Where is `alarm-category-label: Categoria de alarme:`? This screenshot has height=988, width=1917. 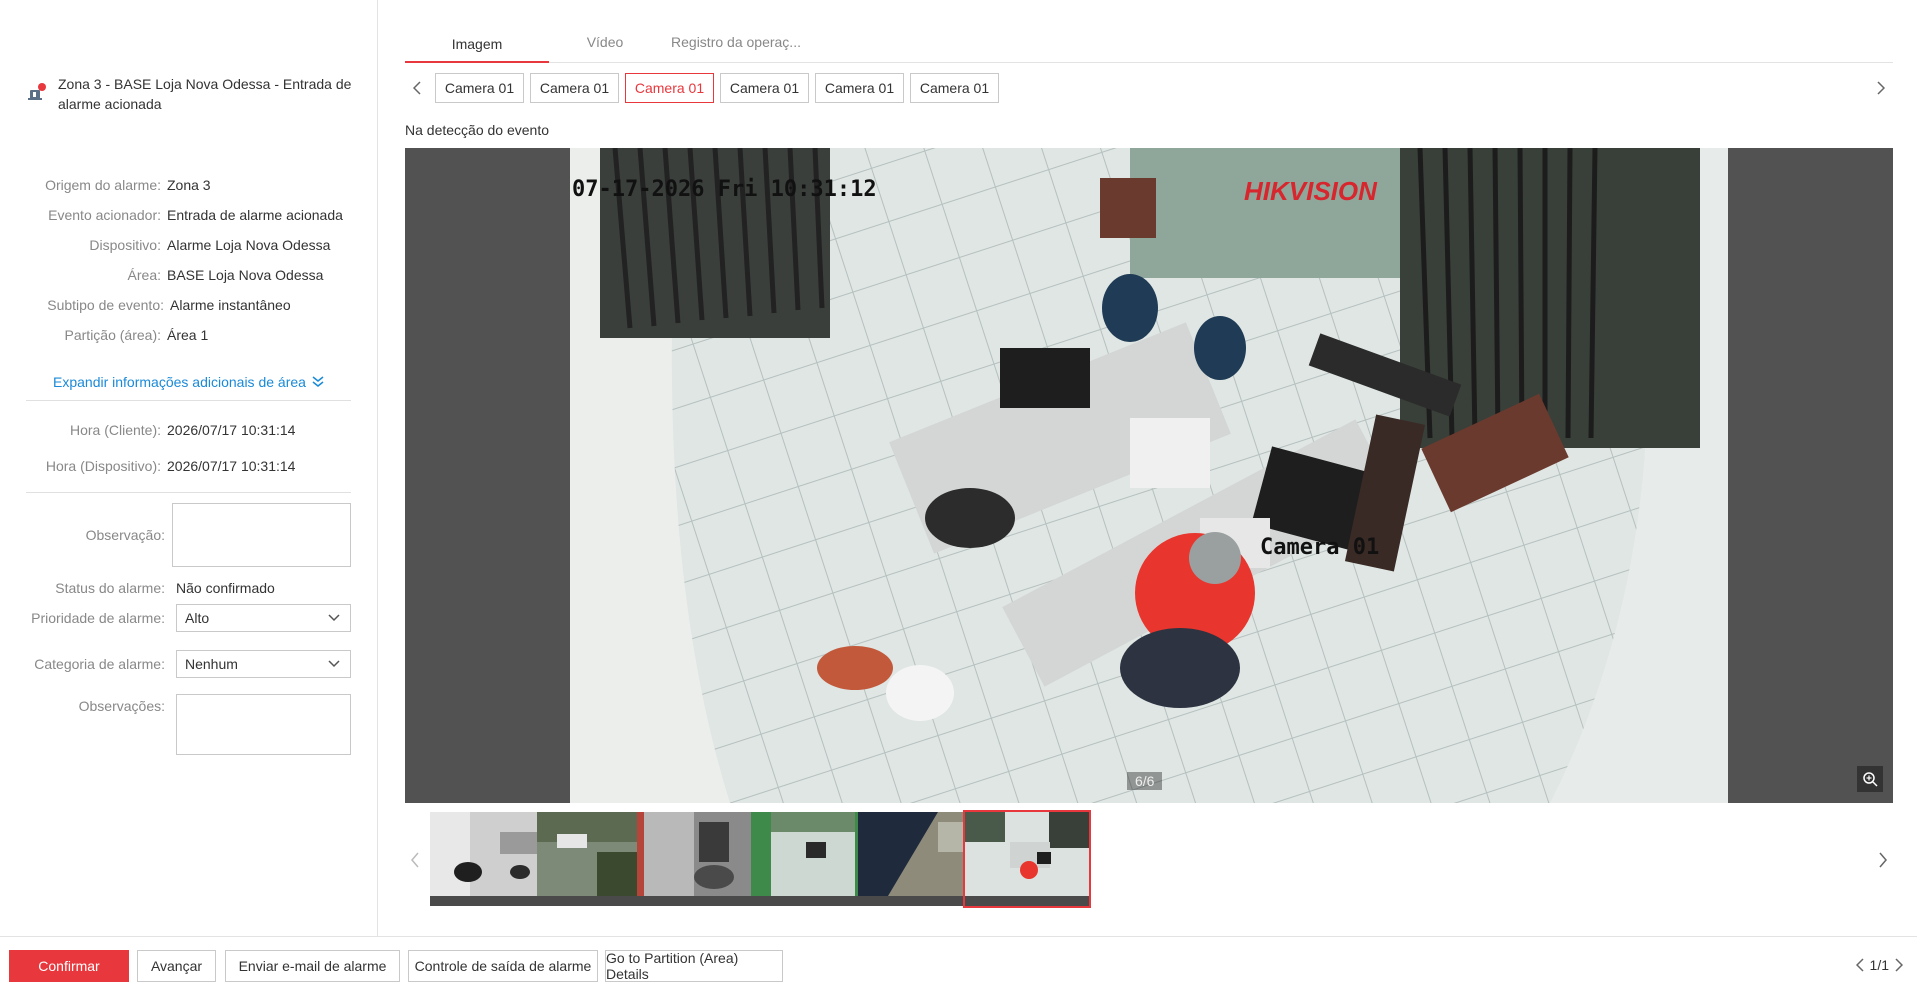
alarm-category-label: Categoria de alarme: is located at coordinates (99, 664).